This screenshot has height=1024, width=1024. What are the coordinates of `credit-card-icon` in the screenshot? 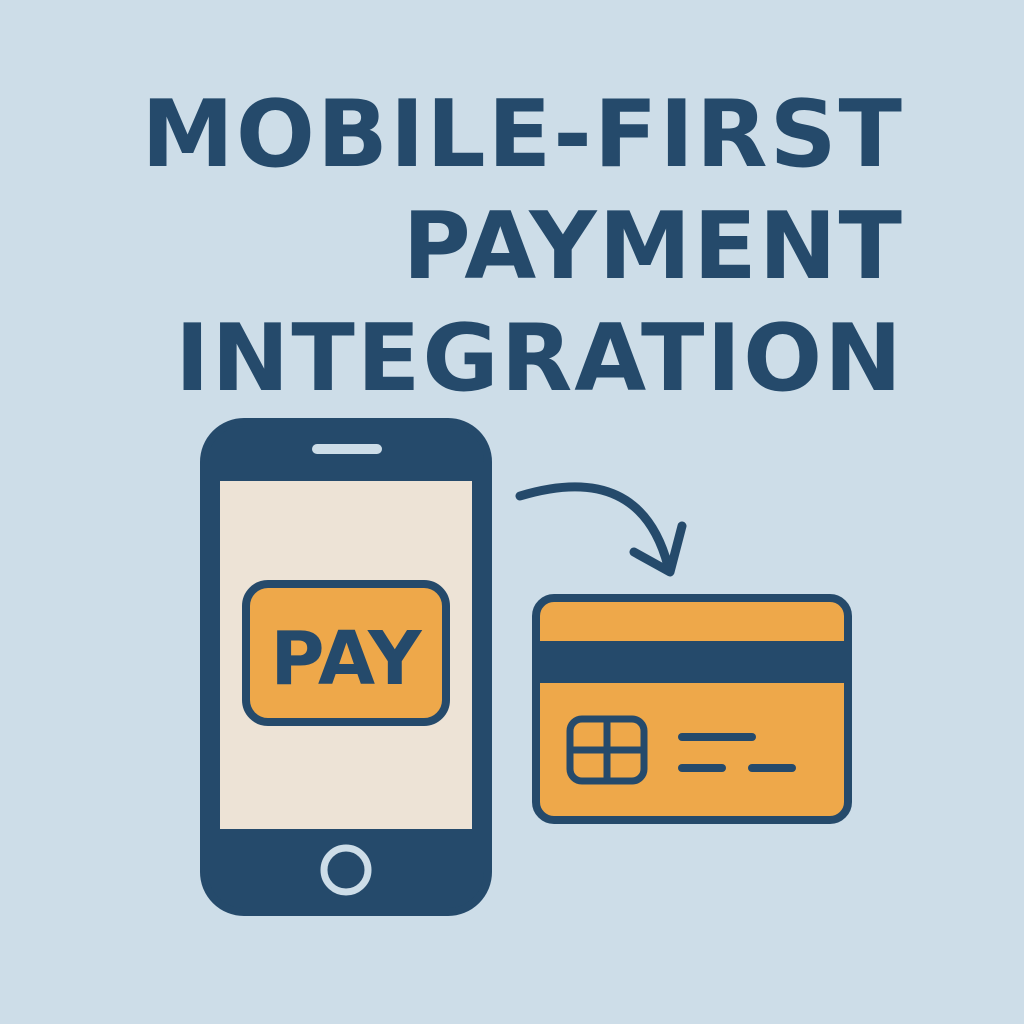 It's located at (692, 709).